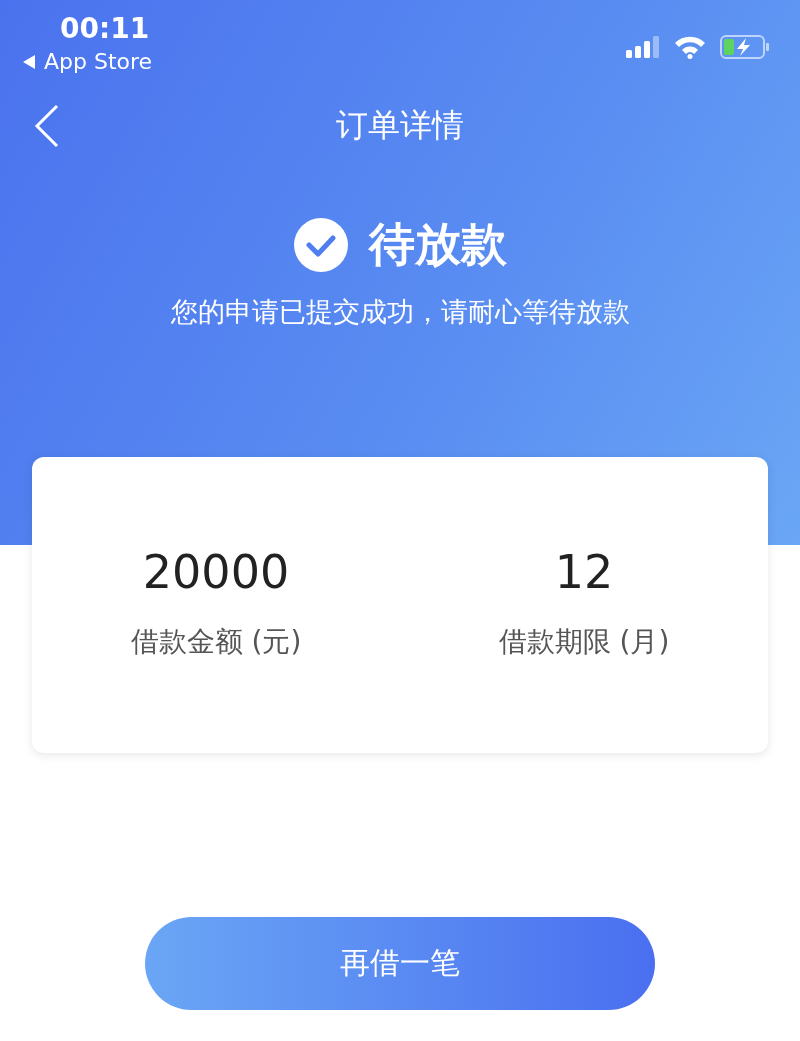  Describe the element at coordinates (216, 642) in the screenshot. I see `summary-label: 借款金额 (元)` at that location.